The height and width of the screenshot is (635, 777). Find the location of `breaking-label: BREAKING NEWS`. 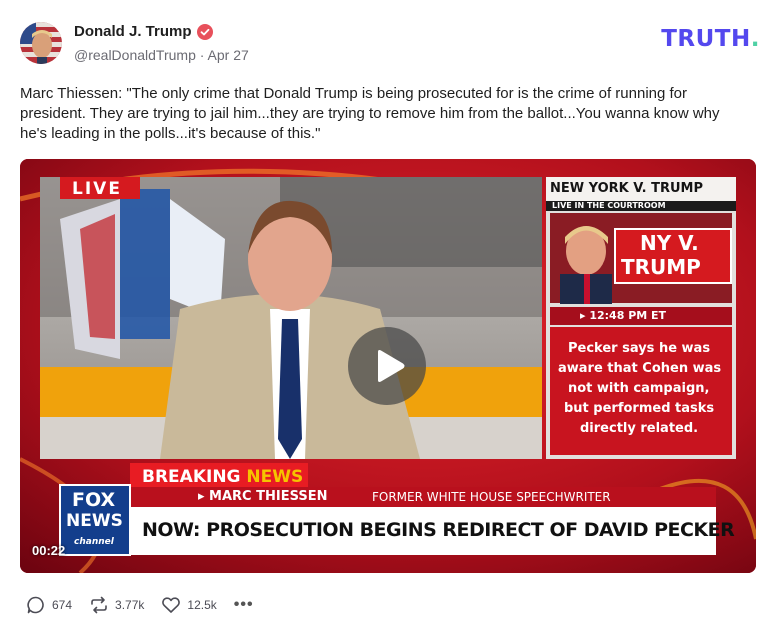

breaking-label: BREAKING NEWS is located at coordinates (222, 477).